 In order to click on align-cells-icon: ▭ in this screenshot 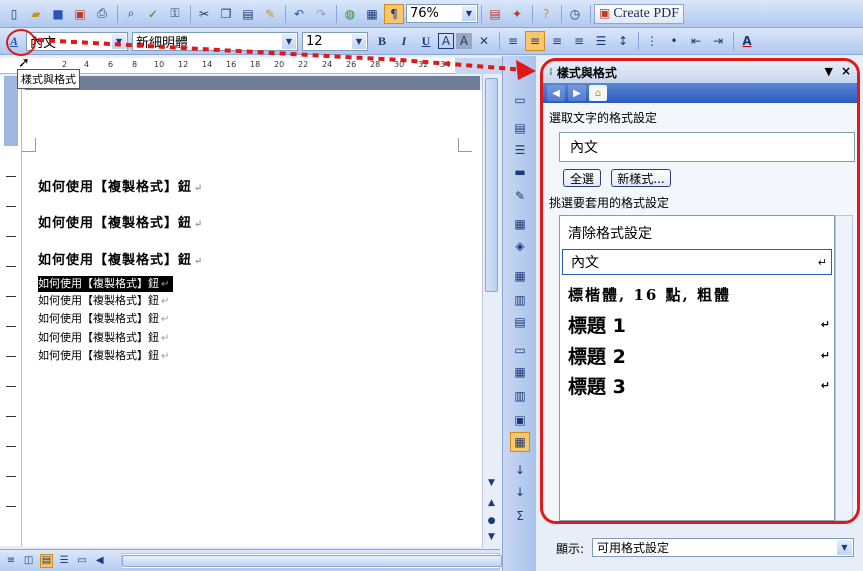, I will do `click(520, 350)`.